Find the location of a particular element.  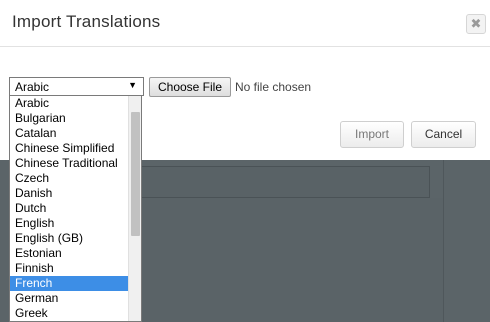

language-option: German is located at coordinates (69, 298).